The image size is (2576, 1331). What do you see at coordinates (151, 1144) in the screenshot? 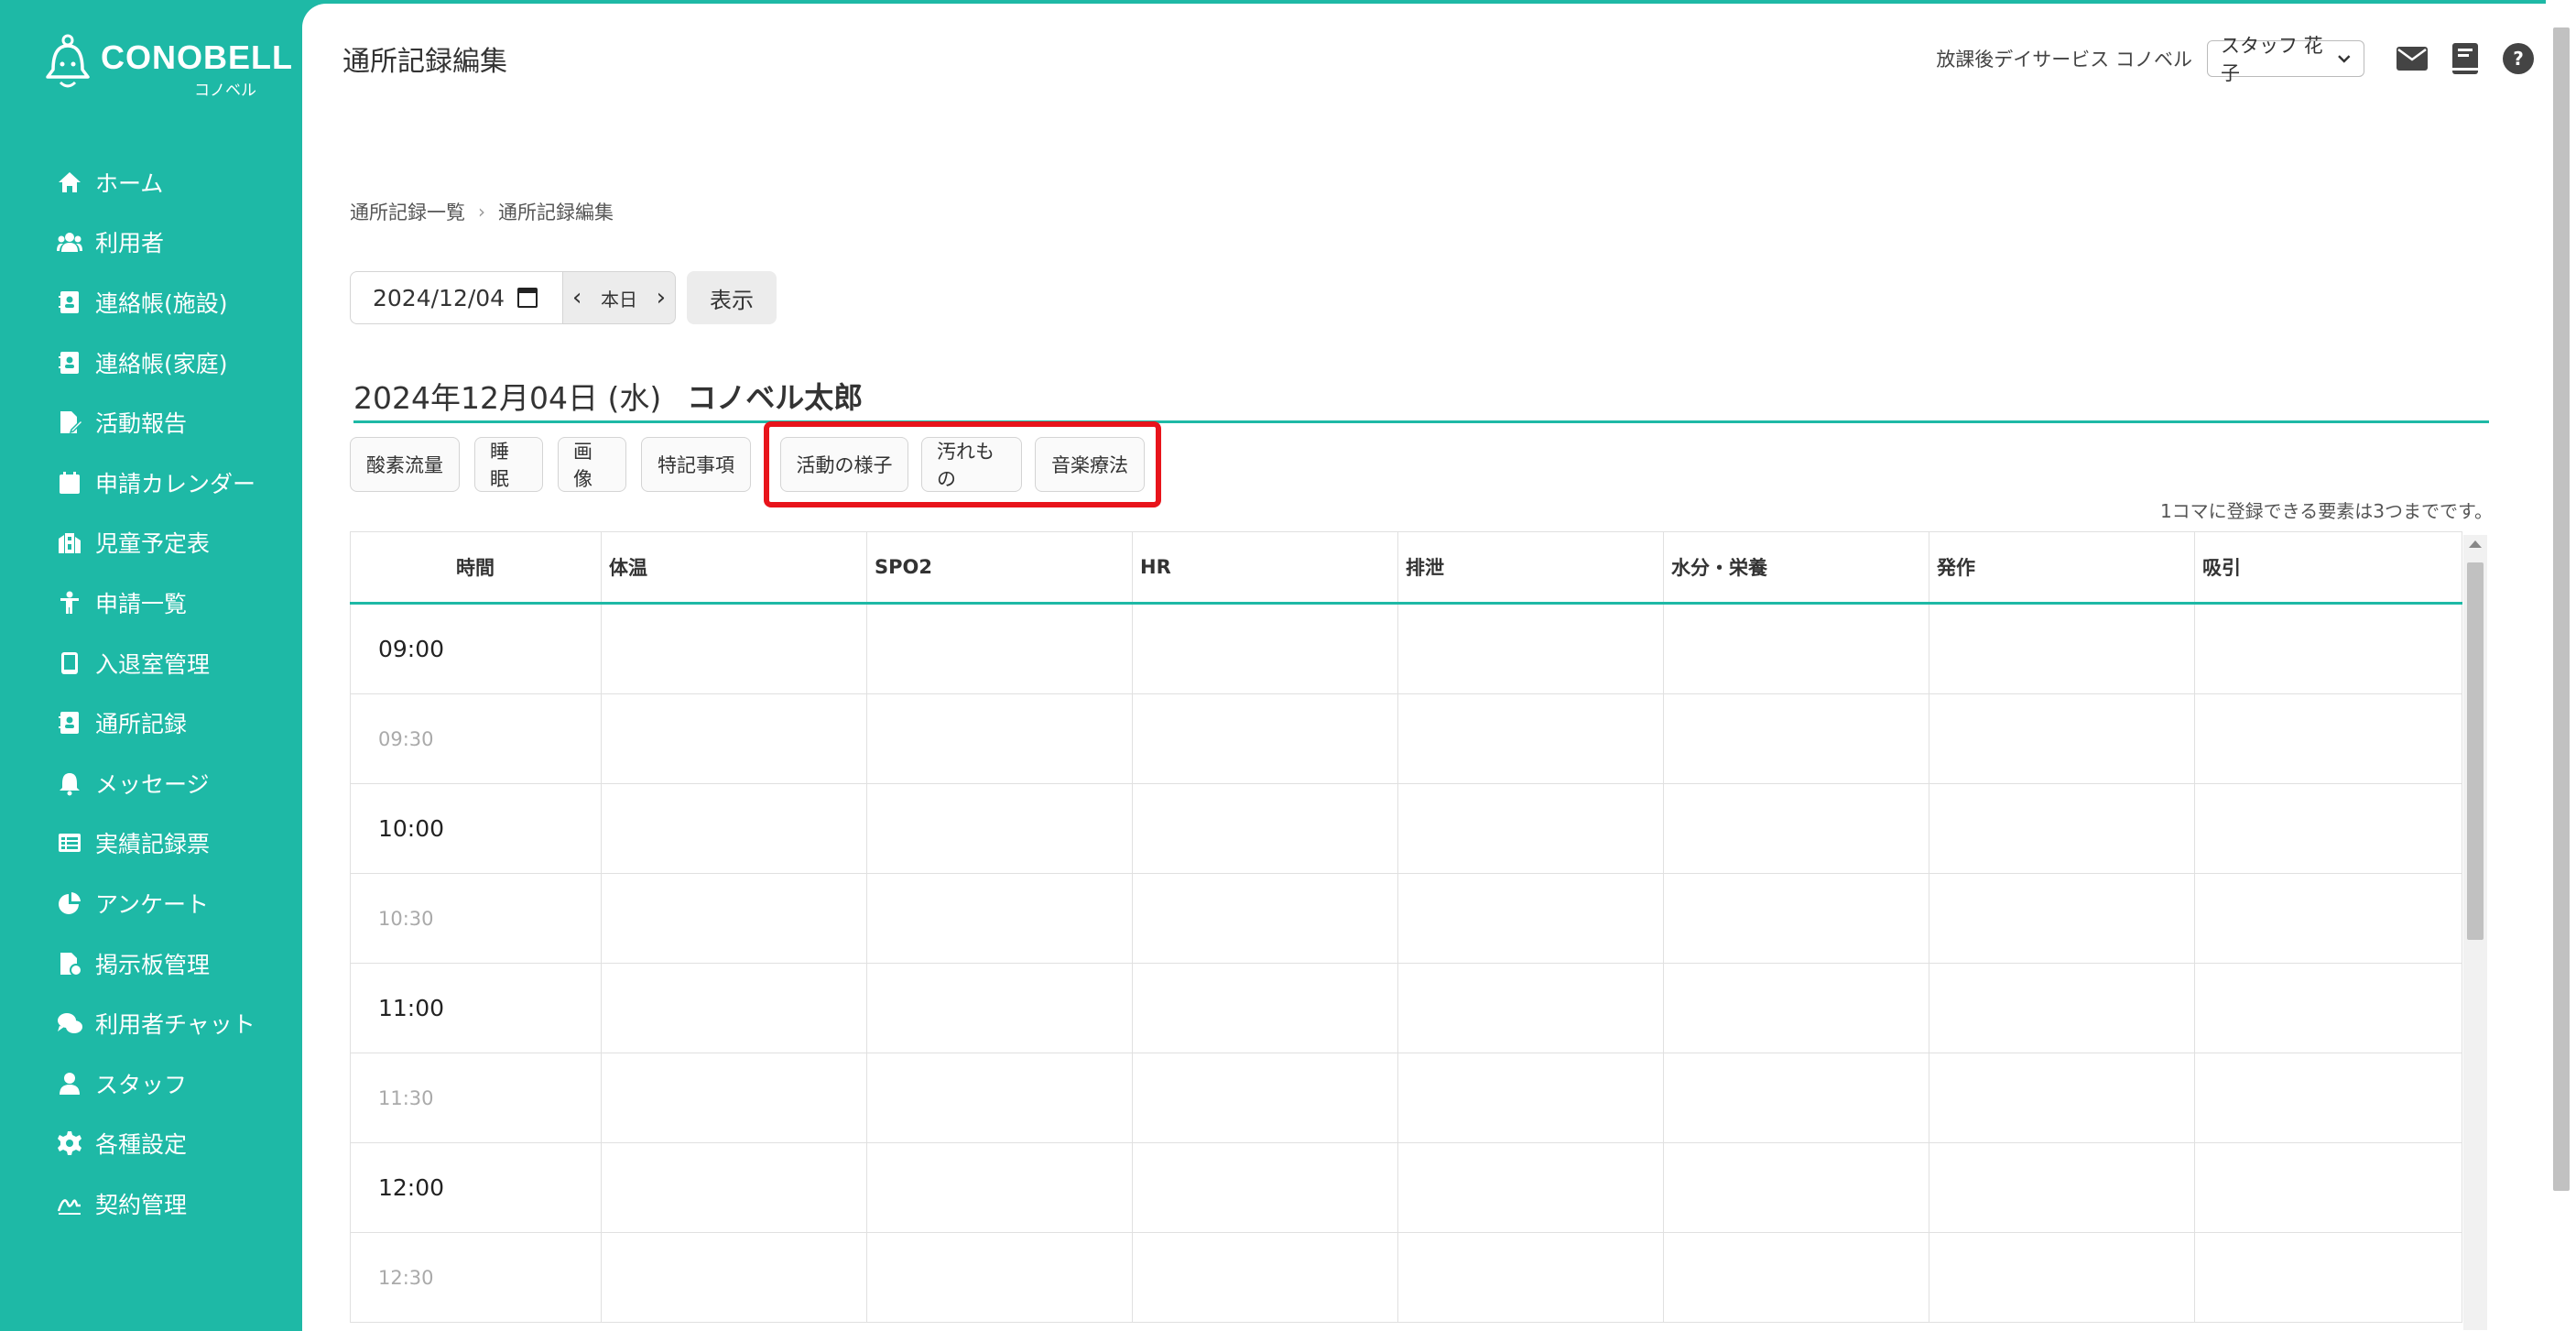
I see `sidebar-item-16: 各種設定` at bounding box center [151, 1144].